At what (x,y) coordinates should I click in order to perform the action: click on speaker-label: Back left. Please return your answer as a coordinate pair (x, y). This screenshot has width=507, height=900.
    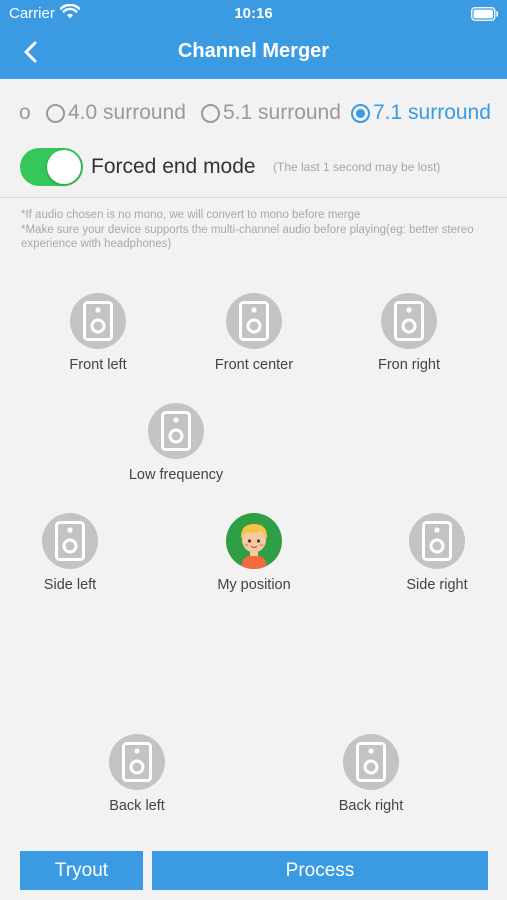
    Looking at the image, I should click on (137, 806).